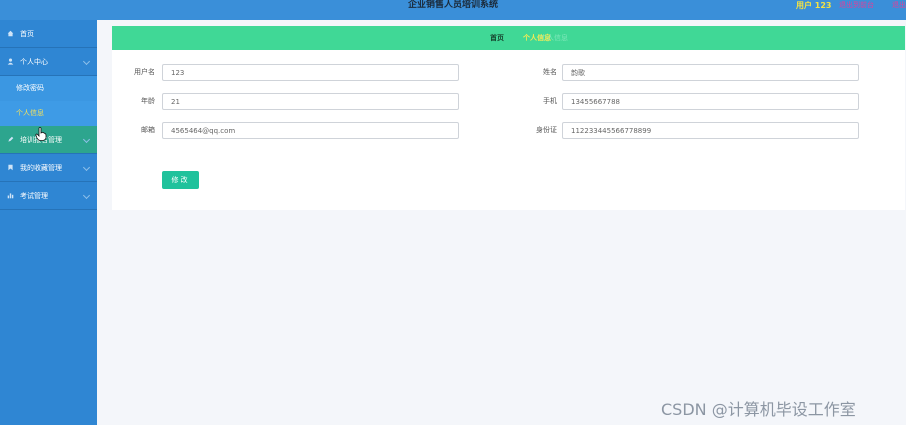 The height and width of the screenshot is (425, 906). Describe the element at coordinates (710, 101) in the screenshot. I see `phone-field` at that location.